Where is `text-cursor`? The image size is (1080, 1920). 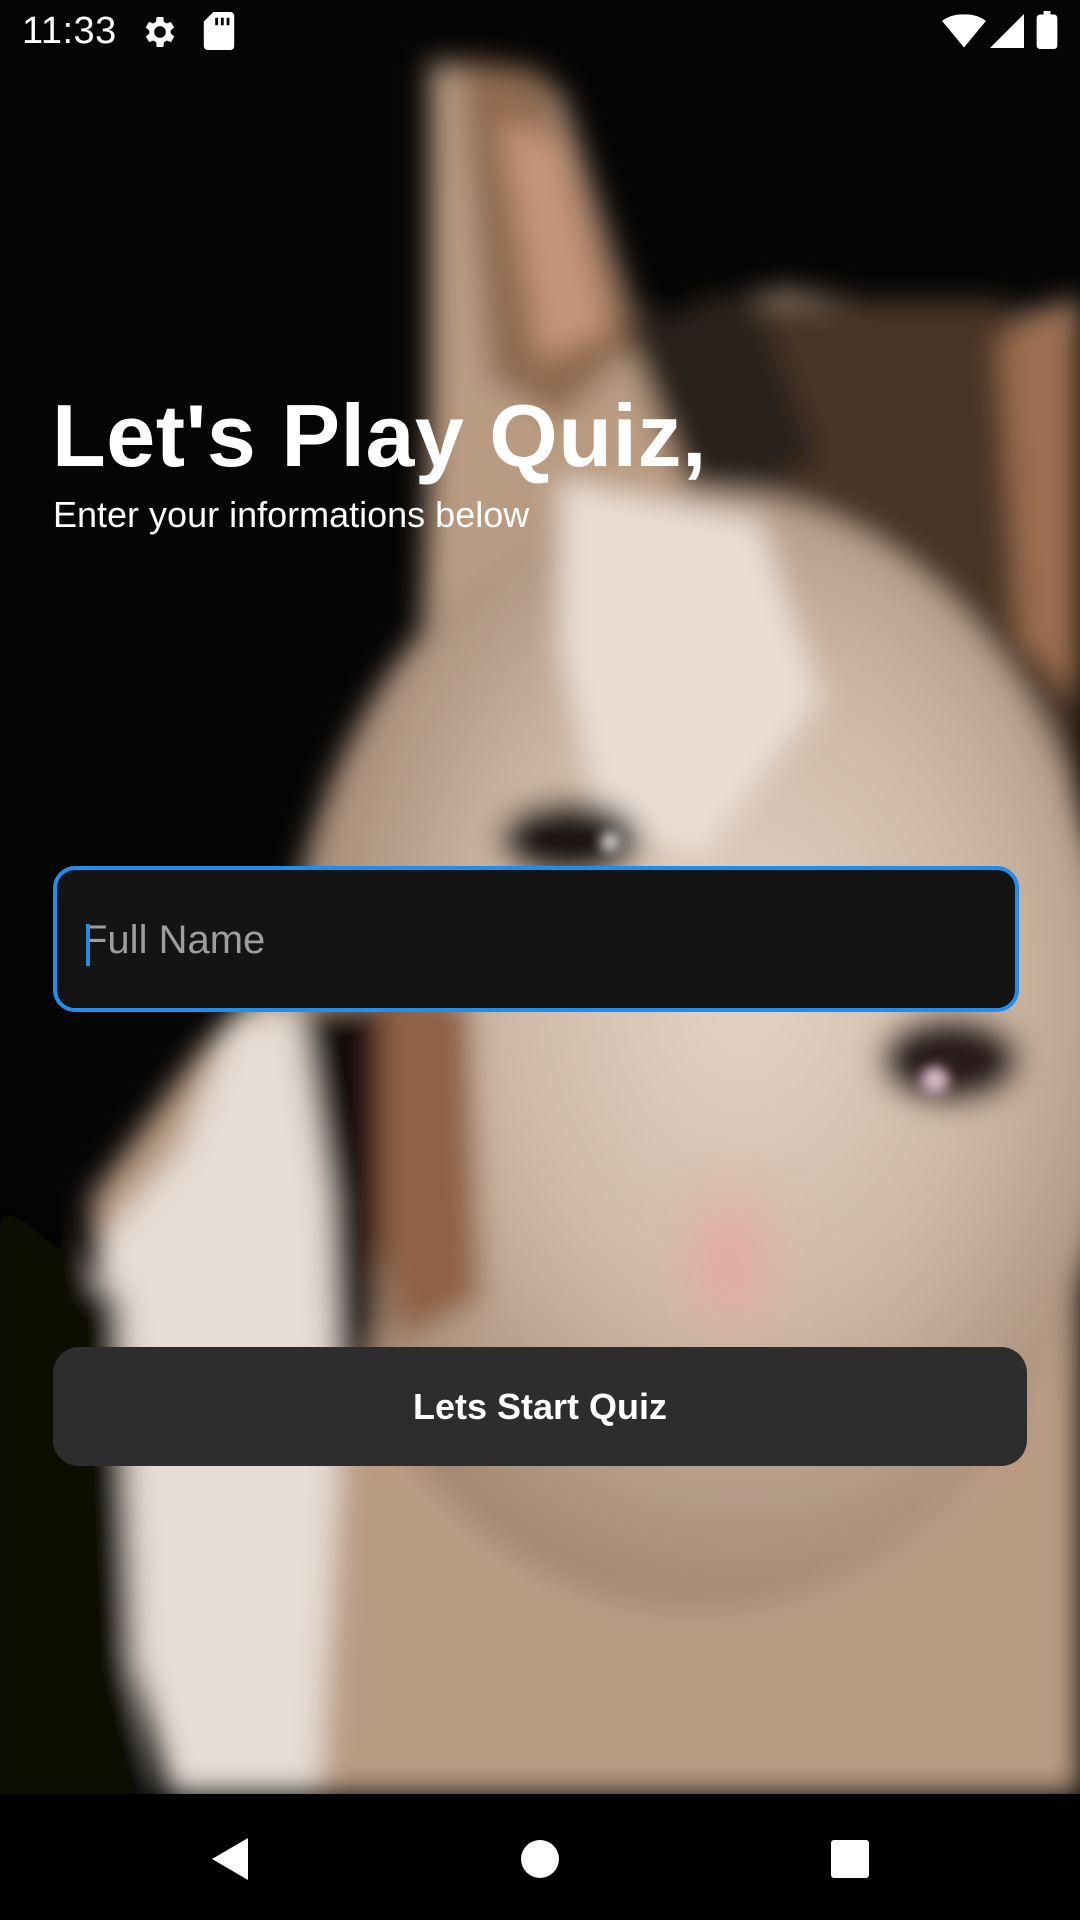 text-cursor is located at coordinates (88, 945).